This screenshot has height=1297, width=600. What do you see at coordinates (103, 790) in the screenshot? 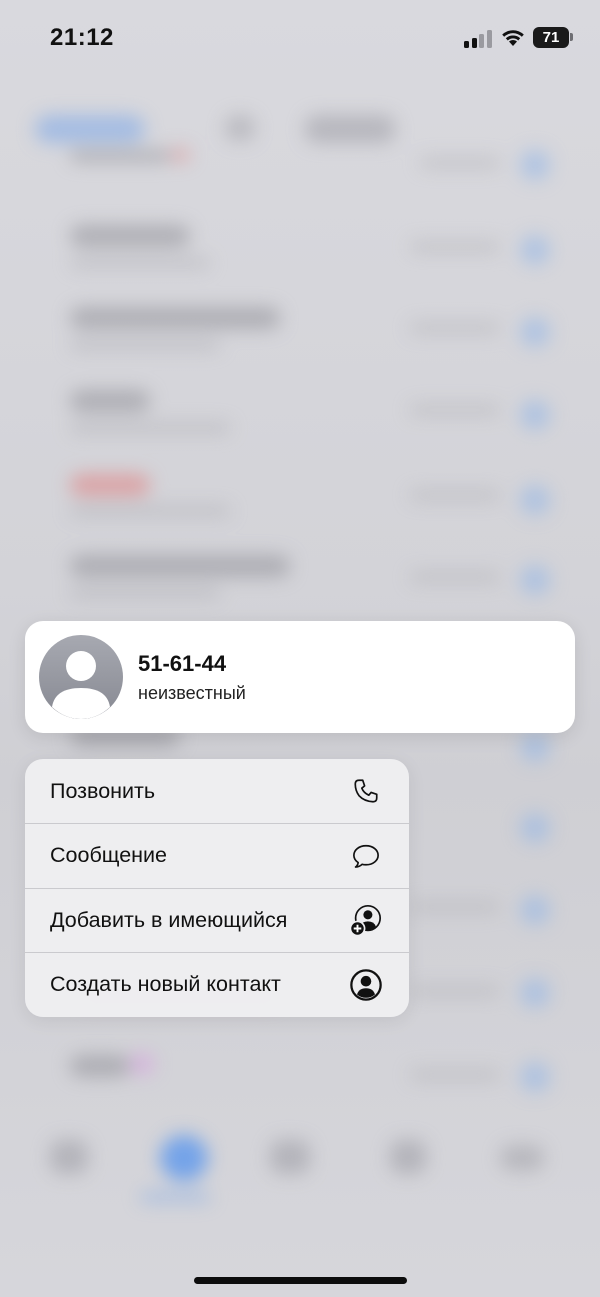
I see `call-label: Позвонить` at bounding box center [103, 790].